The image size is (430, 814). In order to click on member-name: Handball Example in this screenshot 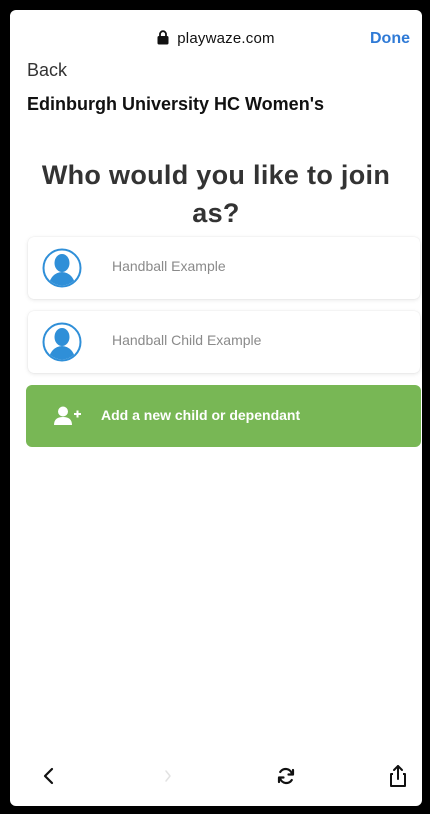, I will do `click(169, 266)`.